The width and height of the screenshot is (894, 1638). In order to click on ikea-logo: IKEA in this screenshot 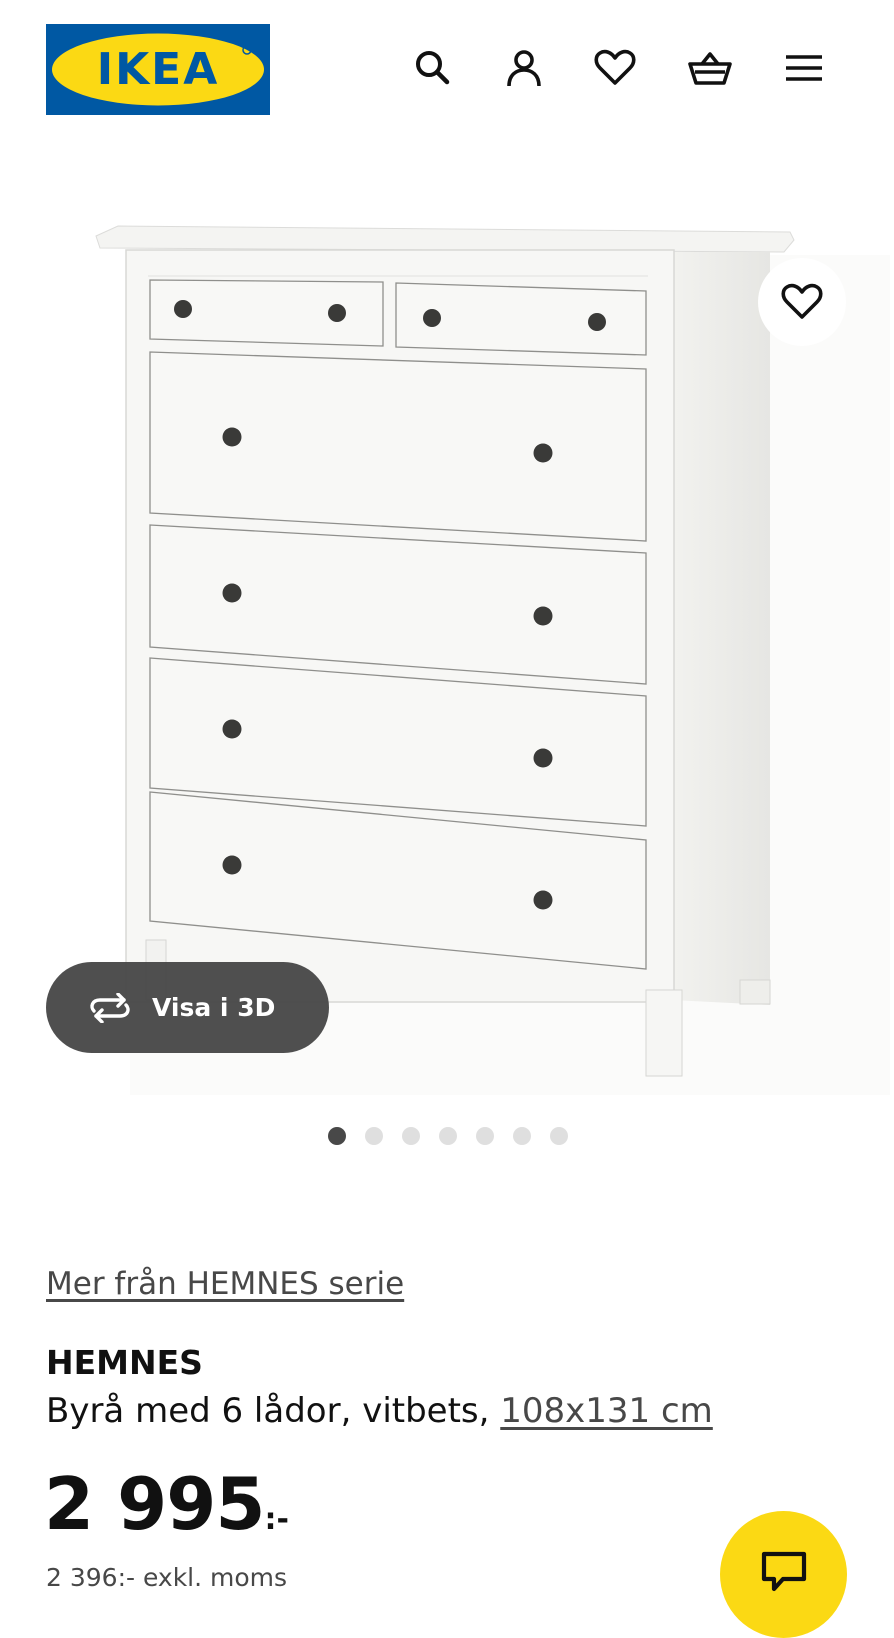, I will do `click(158, 71)`.